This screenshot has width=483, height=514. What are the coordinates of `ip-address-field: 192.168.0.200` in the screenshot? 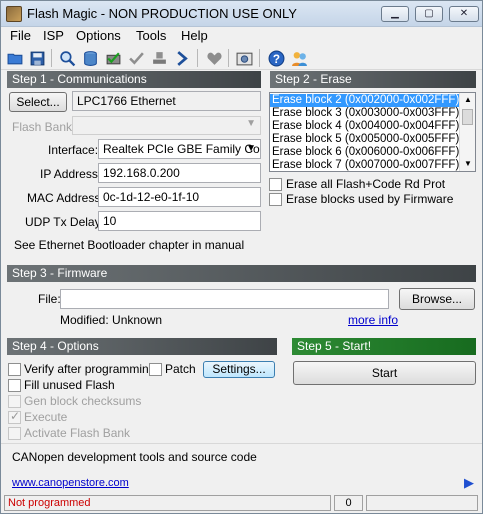 It's located at (179, 173).